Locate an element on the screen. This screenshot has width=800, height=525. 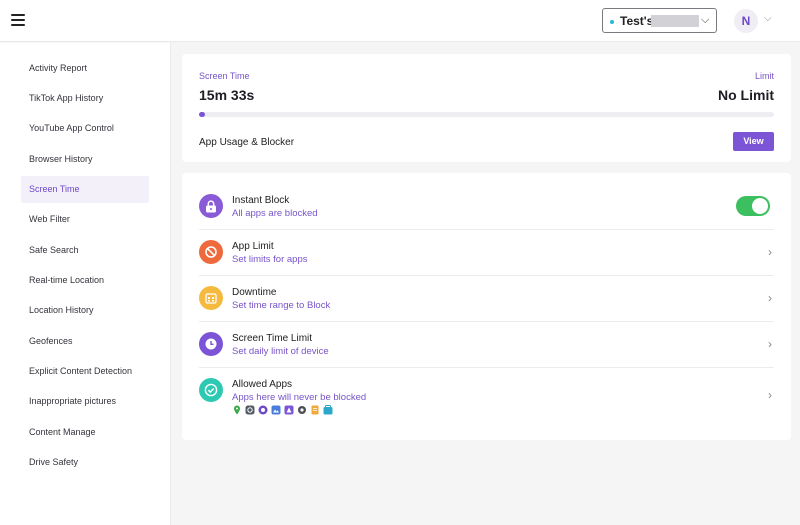
row-subtitle: Set limits for apps is located at coordinates (270, 259).